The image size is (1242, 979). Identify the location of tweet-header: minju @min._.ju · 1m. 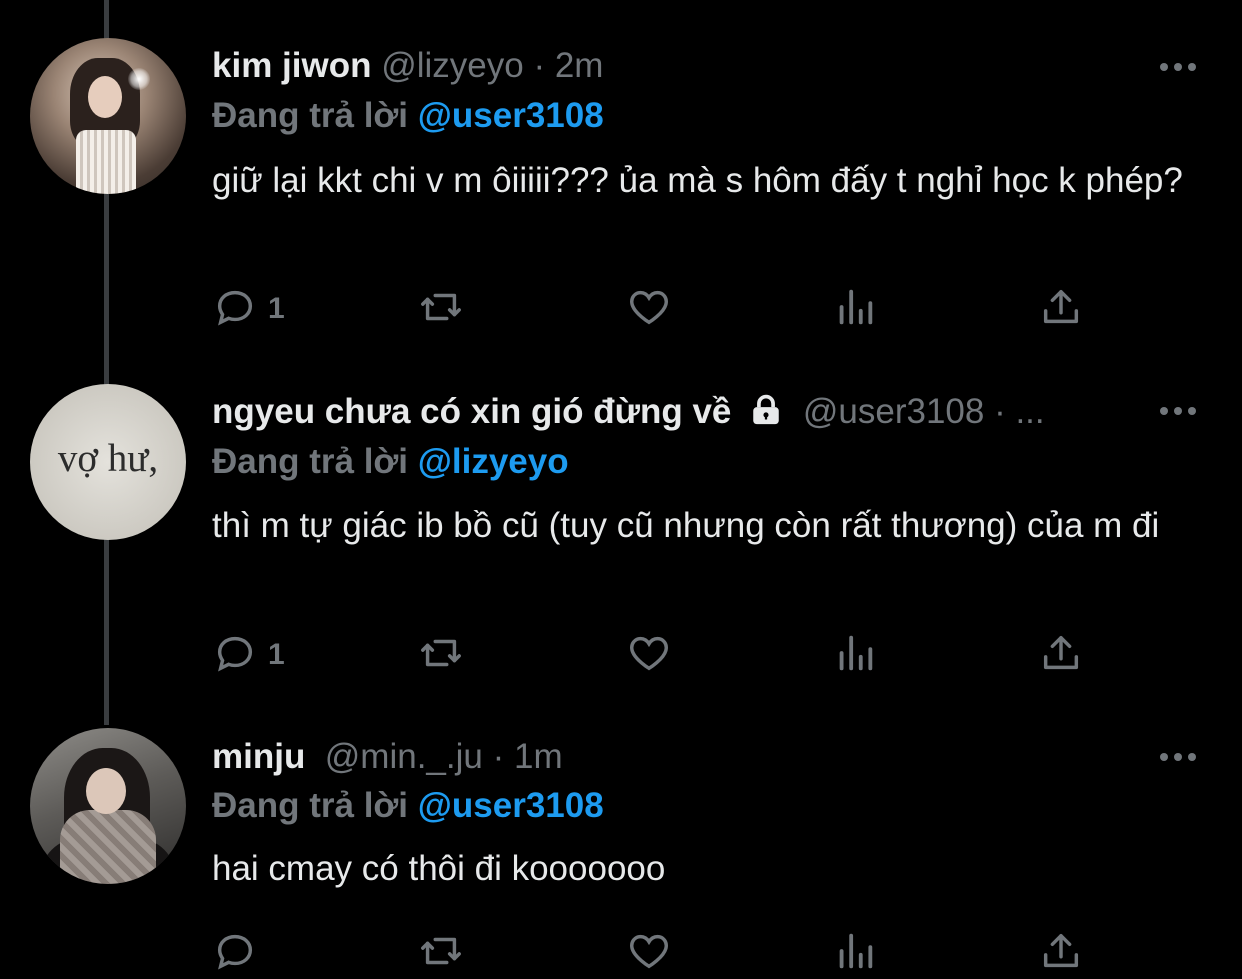
(387, 756).